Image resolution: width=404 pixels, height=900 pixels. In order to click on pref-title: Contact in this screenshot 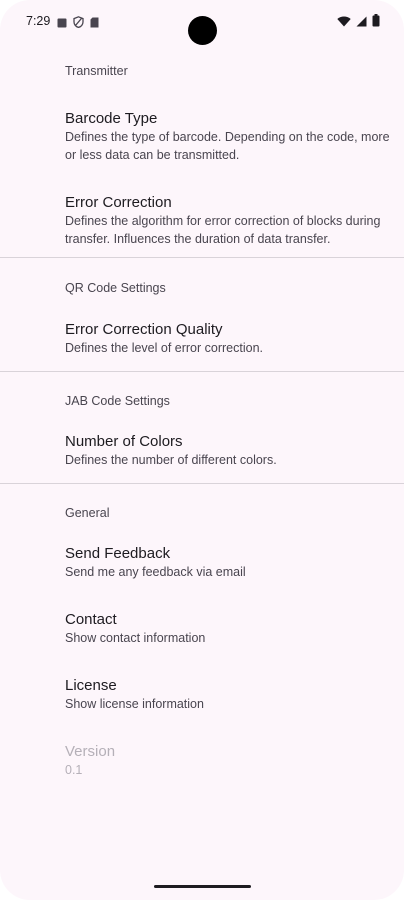, I will do `click(91, 619)`.